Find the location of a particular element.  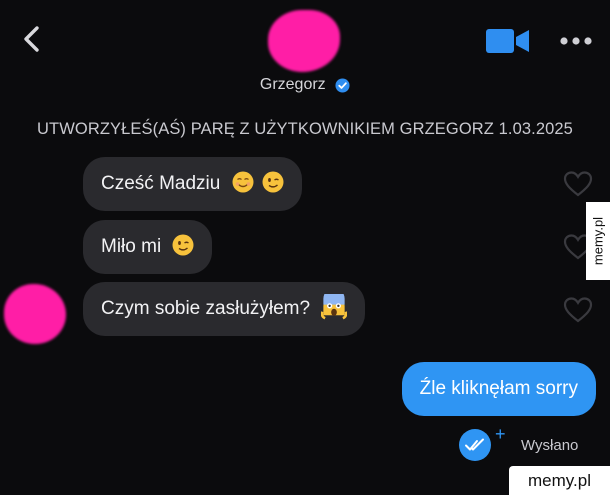

relieved-smile-emoji-icon is located at coordinates (243, 182).